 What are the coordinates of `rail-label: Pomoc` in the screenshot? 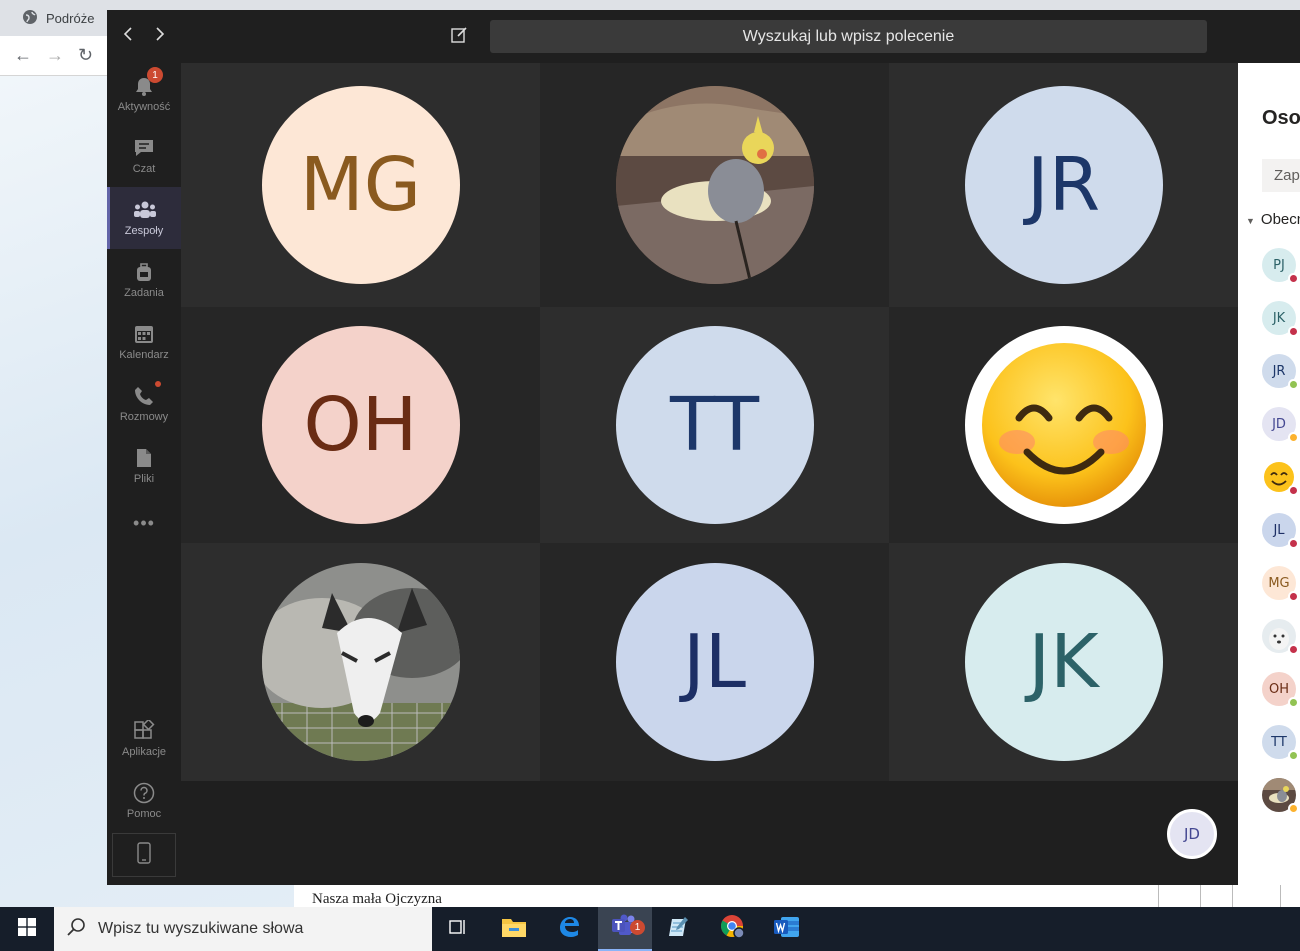 It's located at (144, 814).